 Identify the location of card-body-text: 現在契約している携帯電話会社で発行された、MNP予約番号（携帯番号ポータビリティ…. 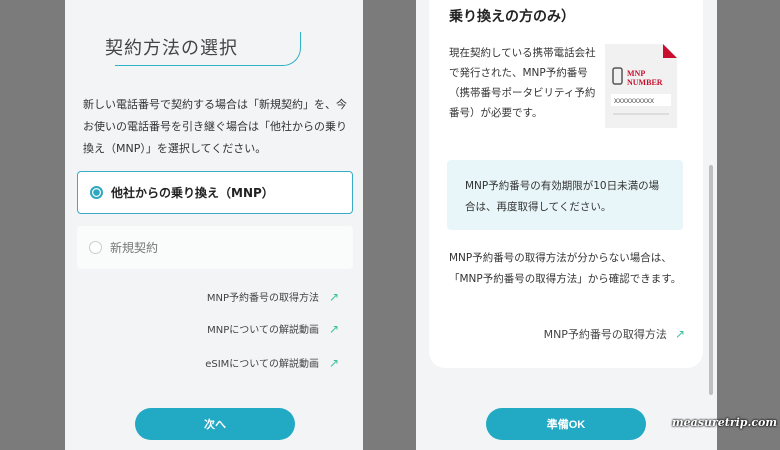
(522, 83).